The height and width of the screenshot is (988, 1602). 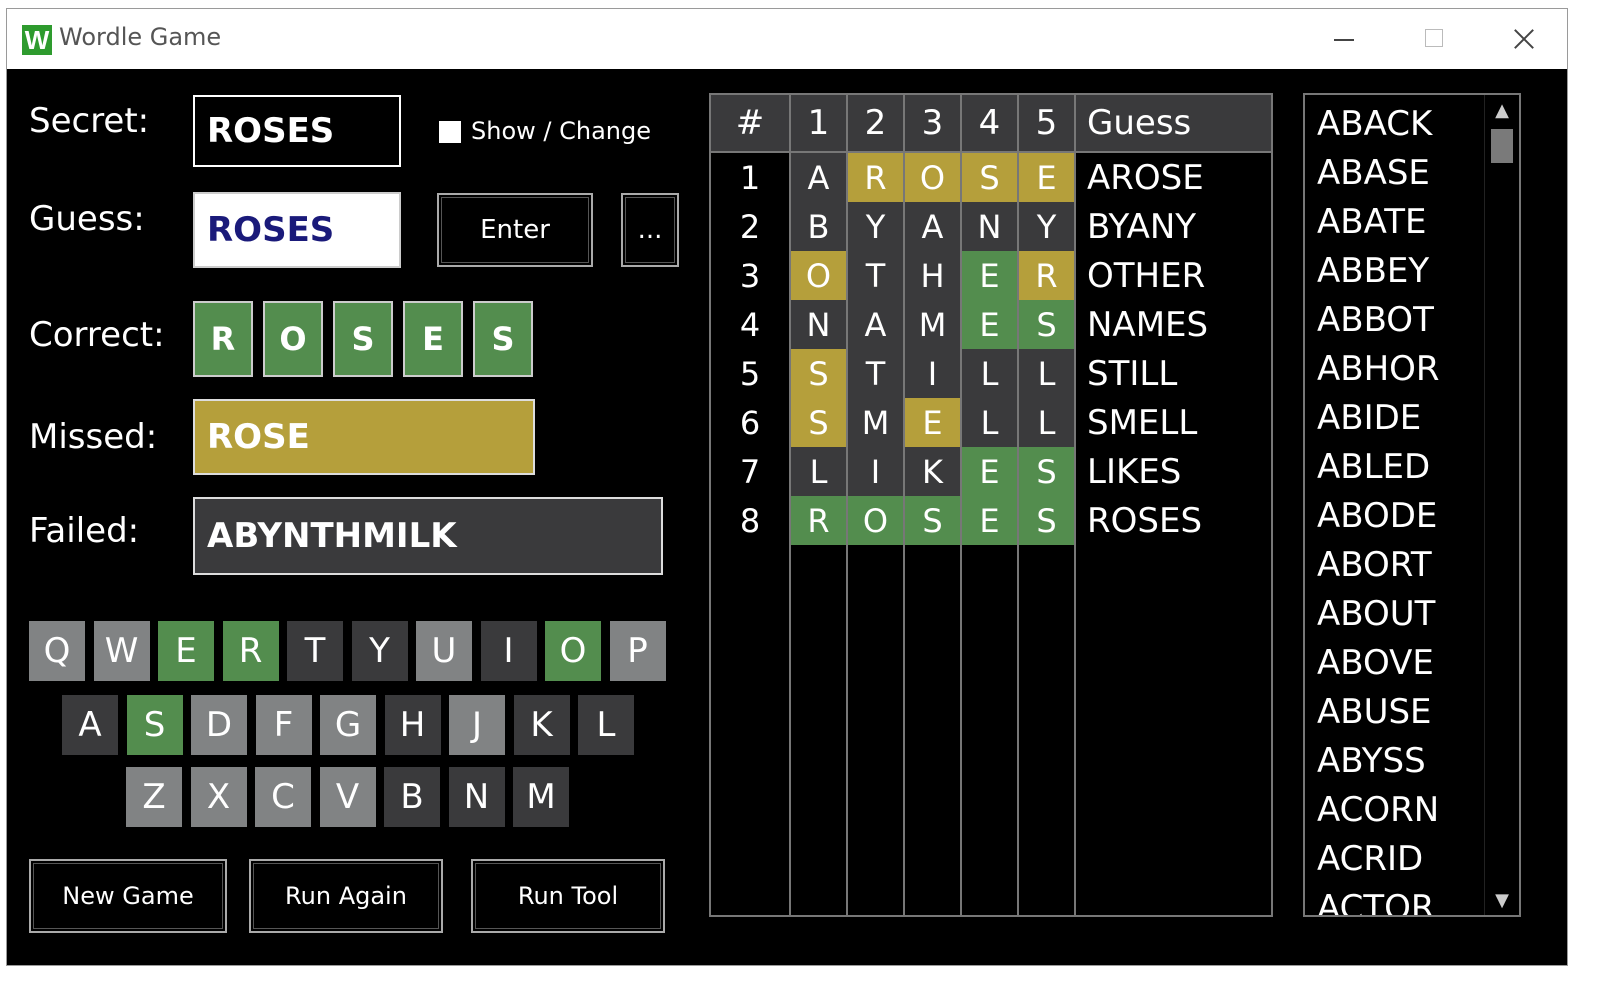 I want to click on grid-header-number: #, so click(x=750, y=123).